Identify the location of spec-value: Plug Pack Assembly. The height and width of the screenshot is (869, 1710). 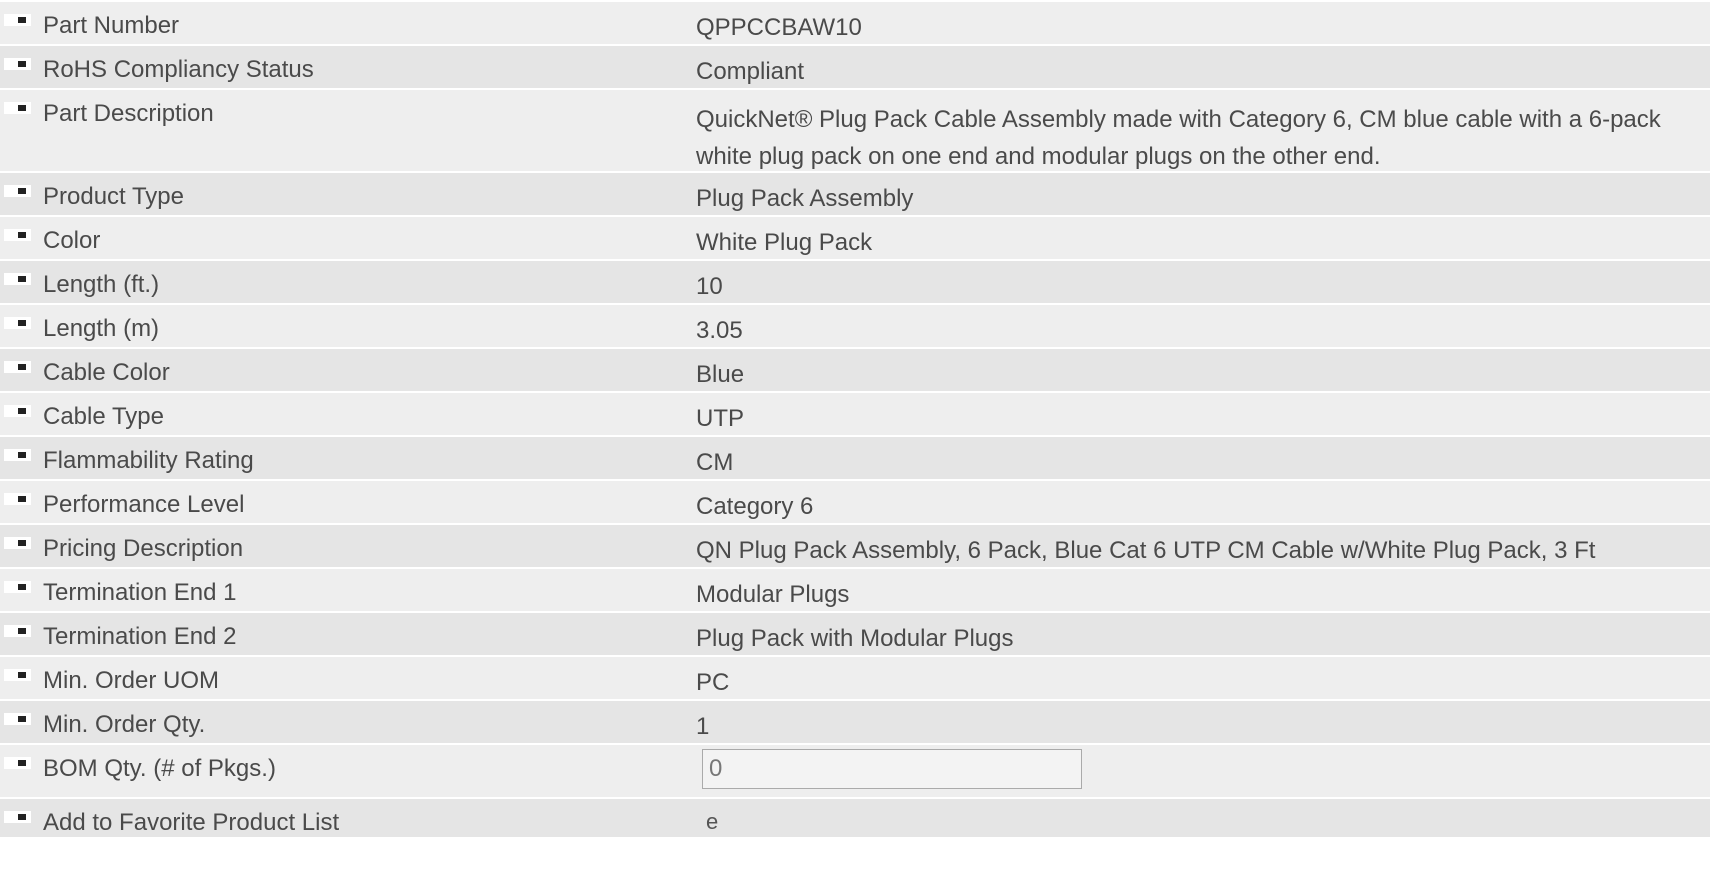
(805, 198).